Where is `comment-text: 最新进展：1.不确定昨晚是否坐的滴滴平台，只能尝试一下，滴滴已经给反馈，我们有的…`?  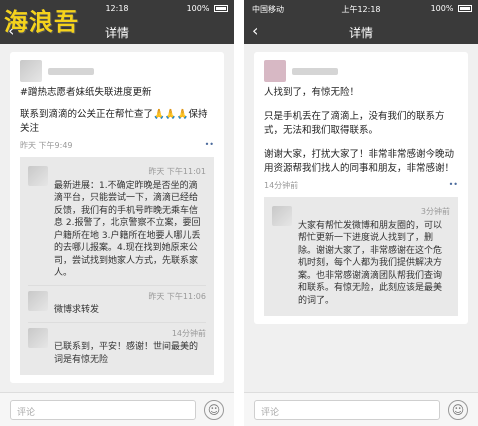 comment-text: 最新进展：1.不确定昨晚是否坐的滴滴平台，只能尝试一下，滴滴已经给反馈，我们有的… is located at coordinates (127, 229).